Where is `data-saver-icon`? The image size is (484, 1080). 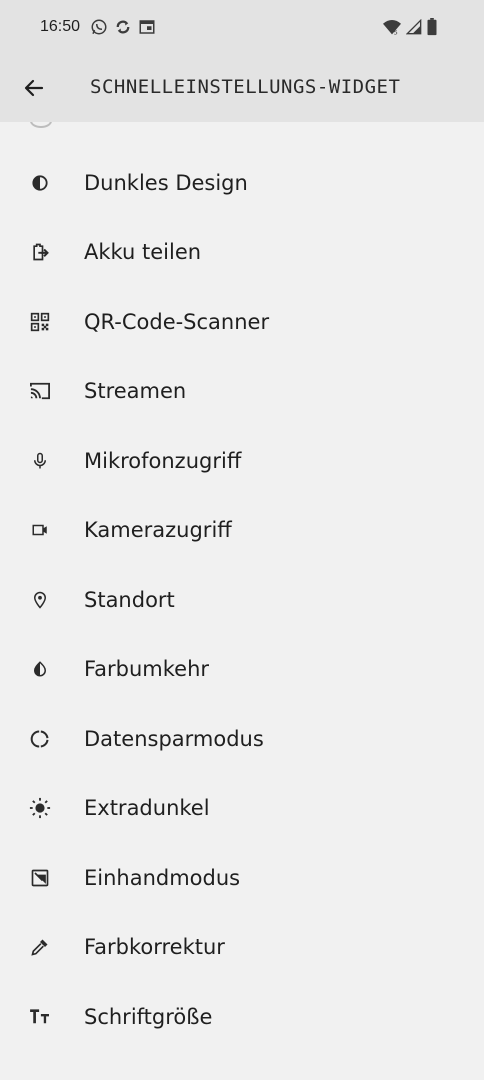
data-saver-icon is located at coordinates (40, 739).